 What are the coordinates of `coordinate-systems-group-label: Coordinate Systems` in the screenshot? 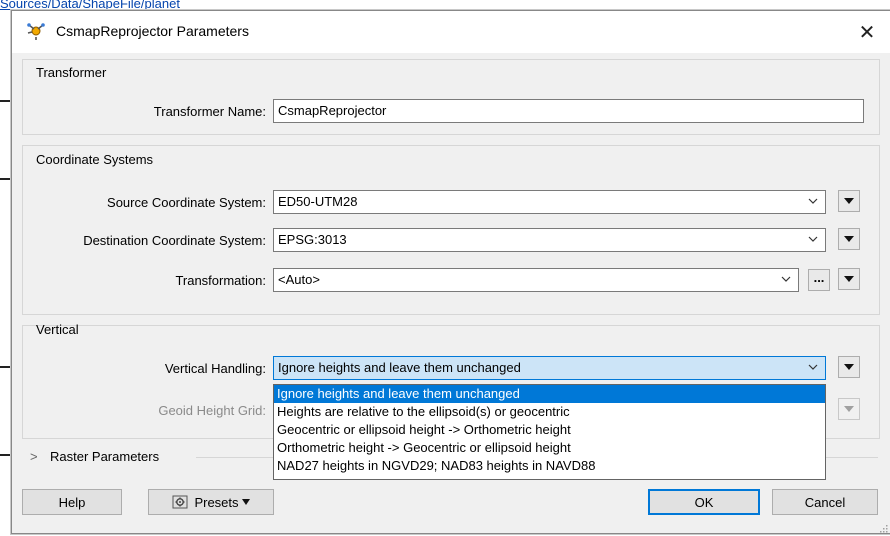 It's located at (95, 159).